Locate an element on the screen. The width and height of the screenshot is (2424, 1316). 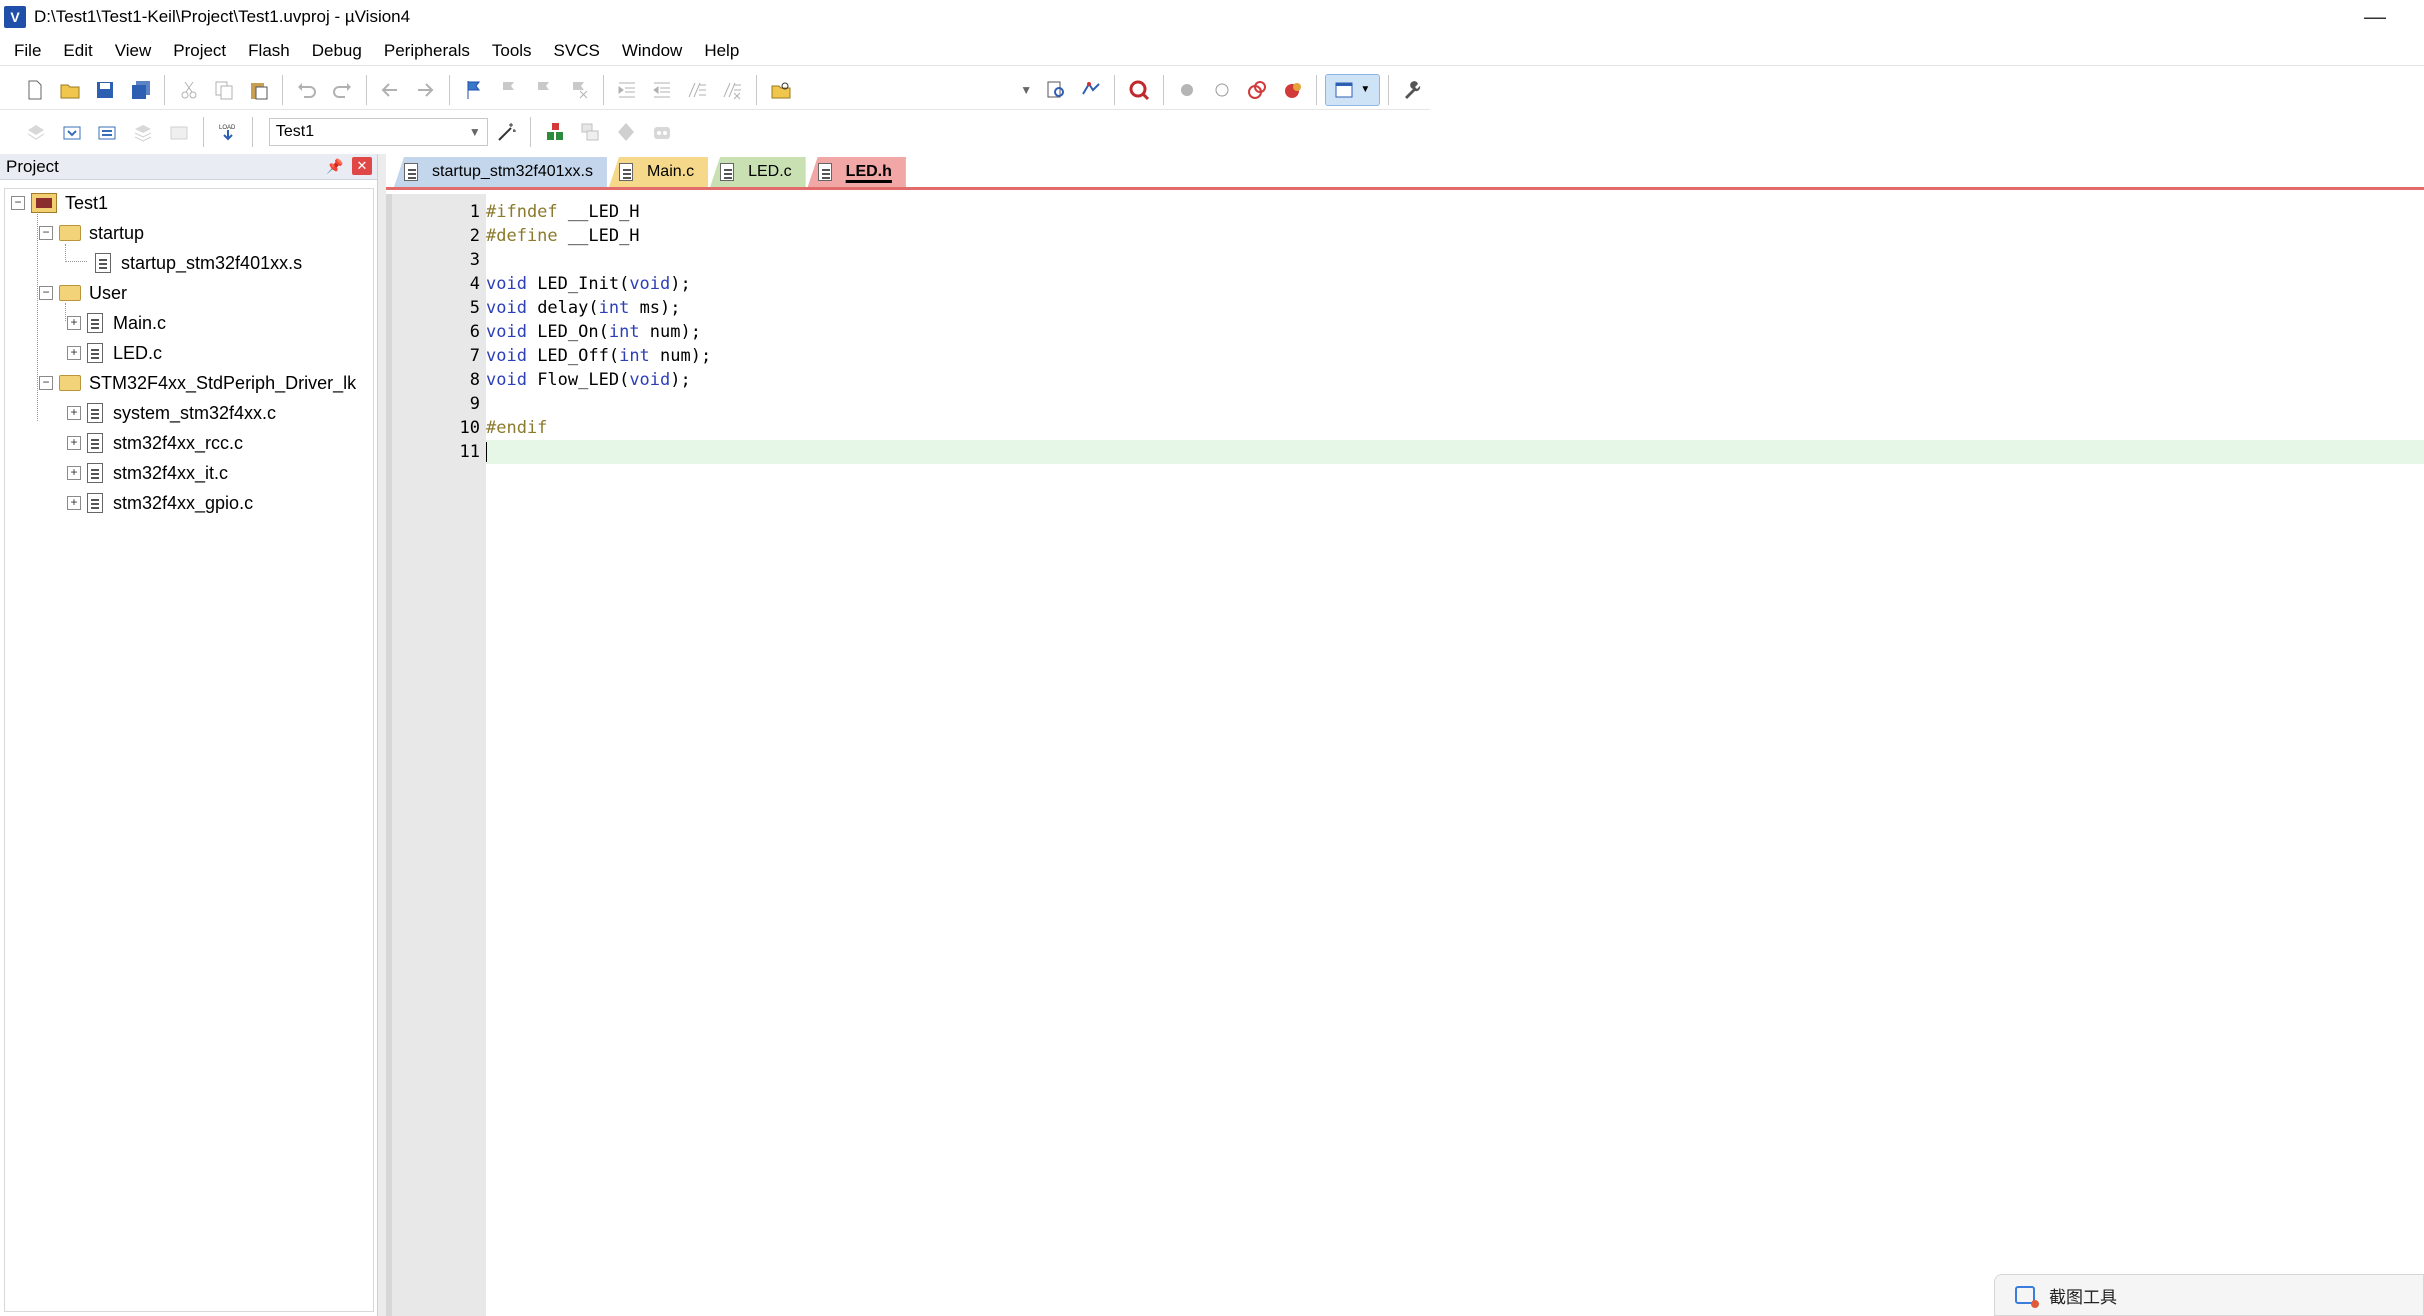
tree-group-user: − User is located at coordinates (83, 293).